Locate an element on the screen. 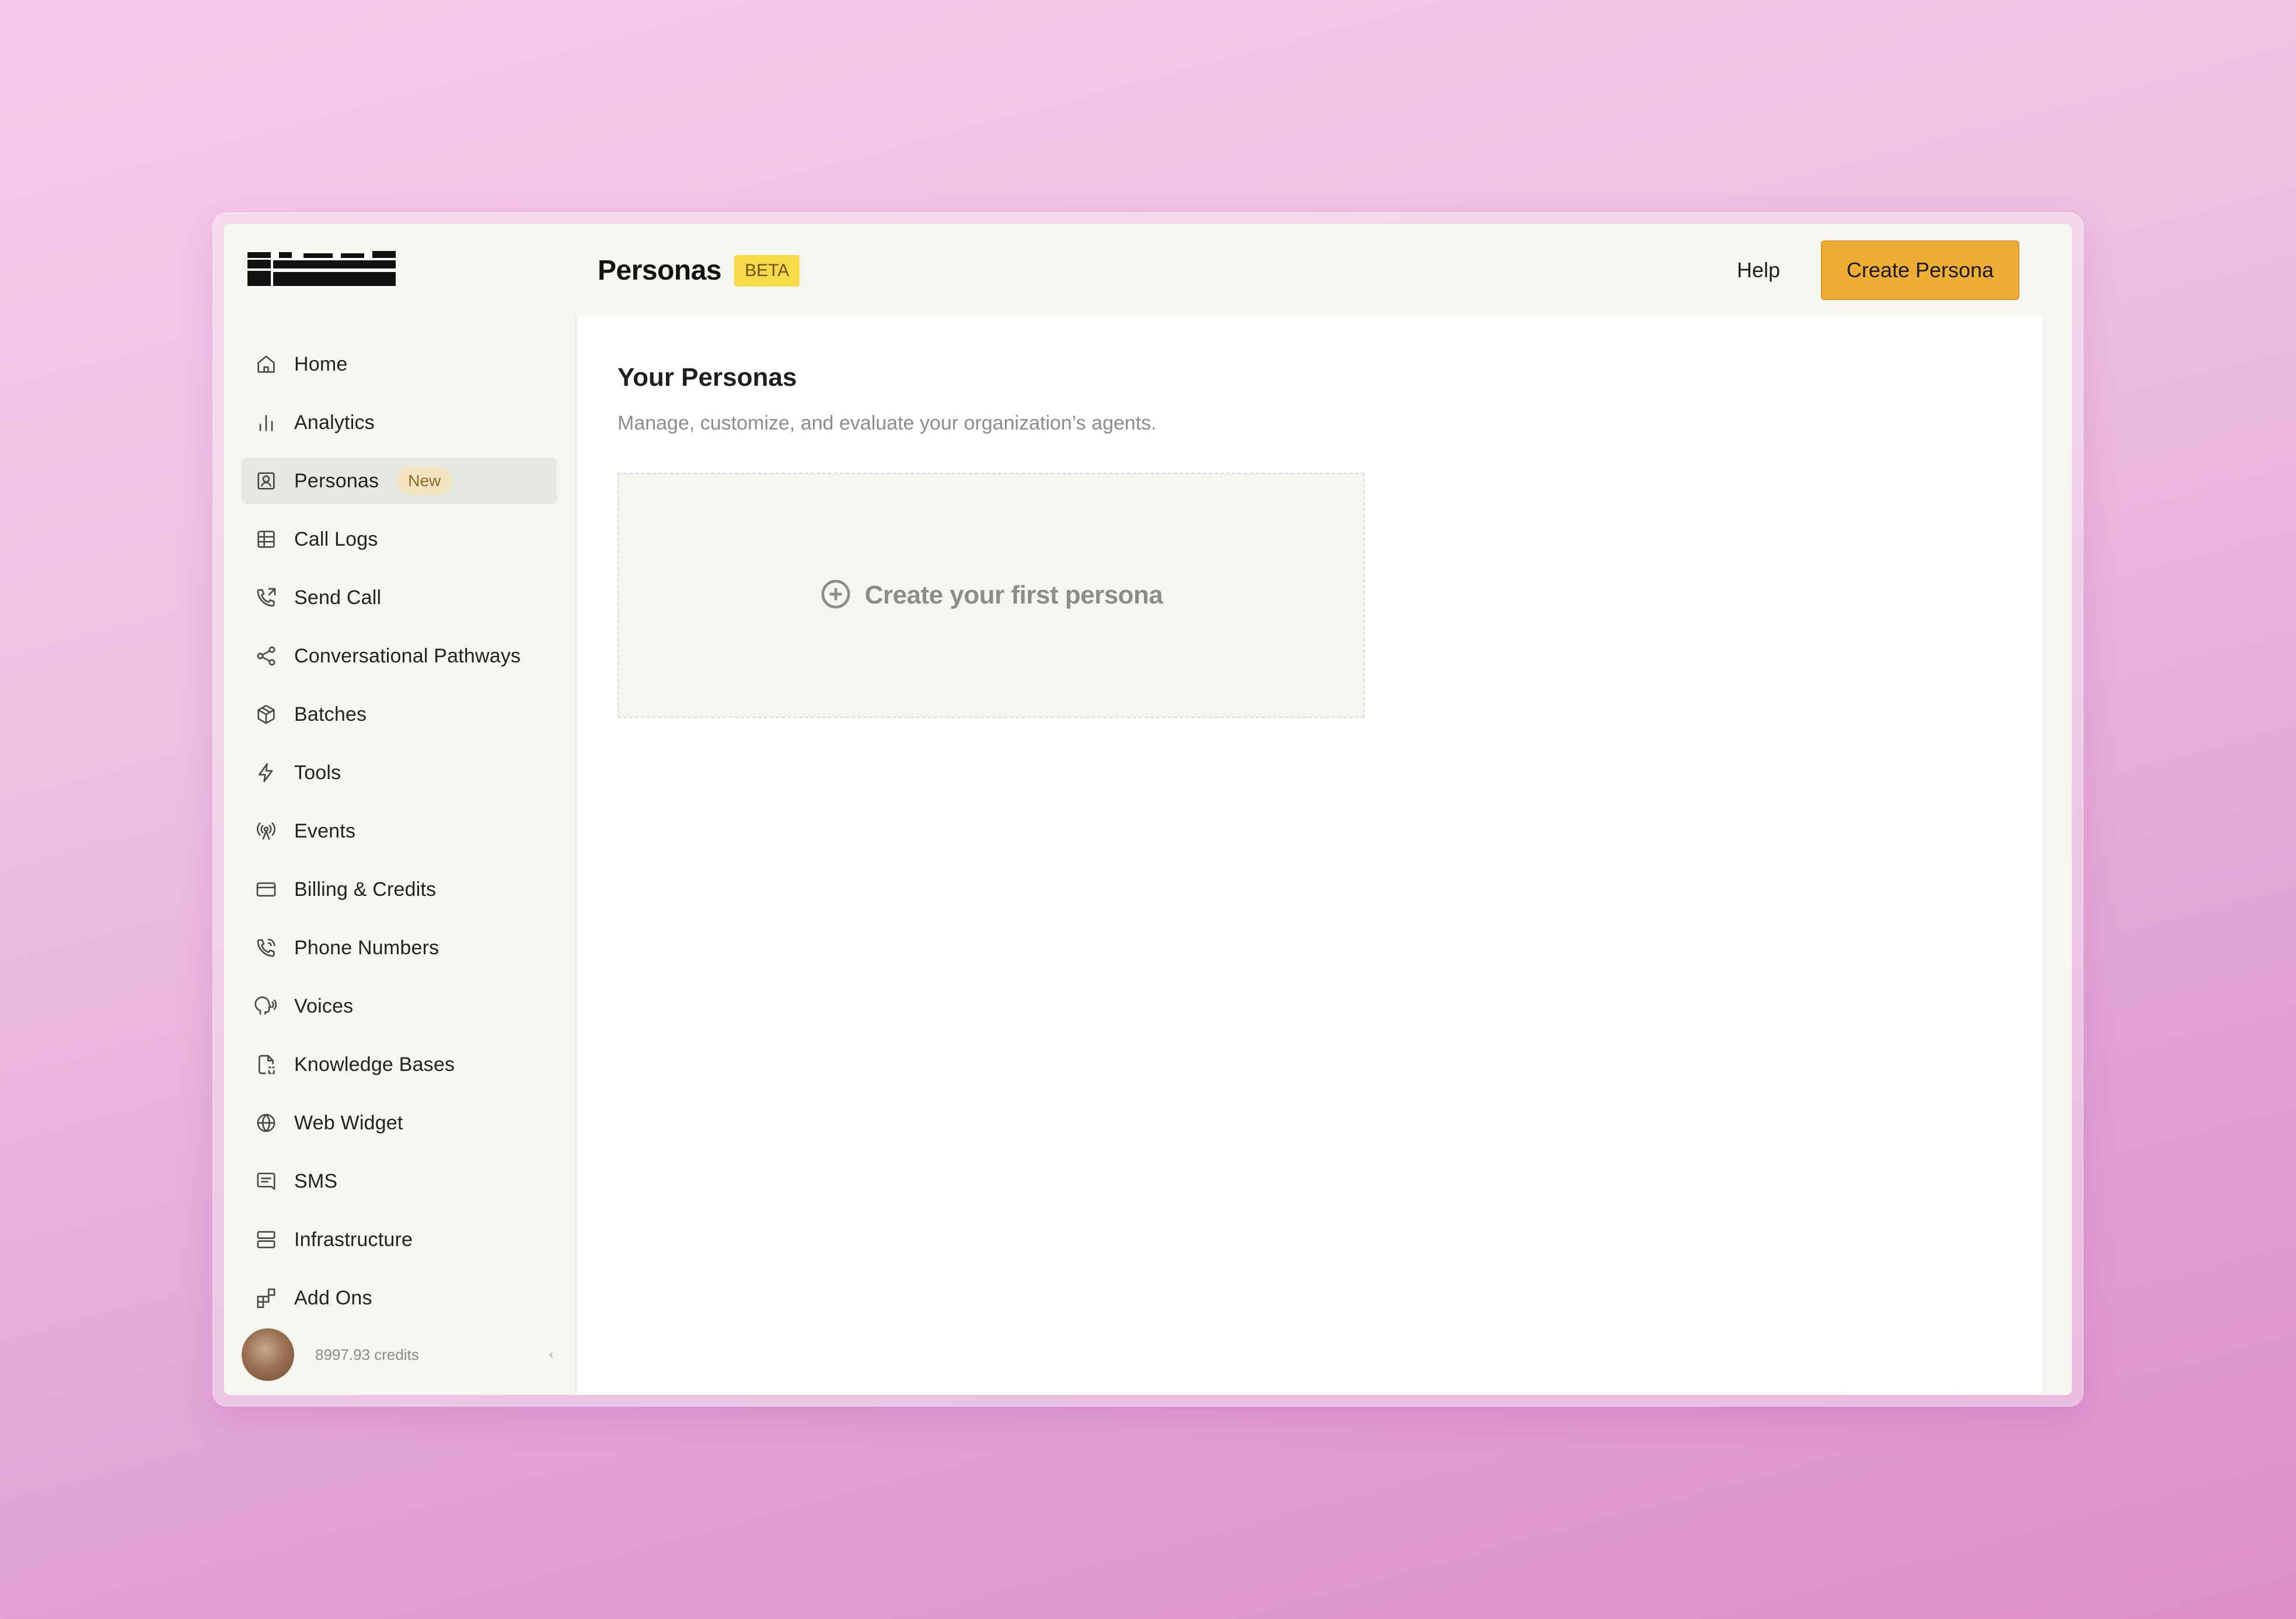  empty-card-label: Create your first persona is located at coordinates (1013, 595).